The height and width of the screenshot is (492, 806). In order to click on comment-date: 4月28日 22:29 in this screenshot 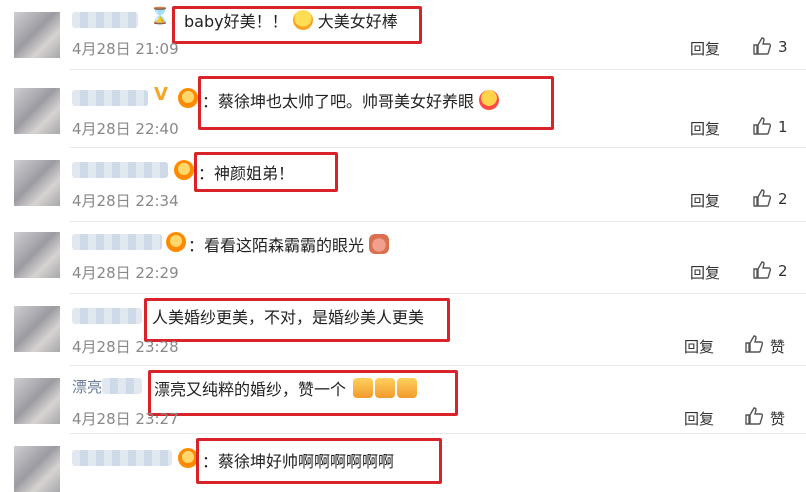, I will do `click(125, 273)`.